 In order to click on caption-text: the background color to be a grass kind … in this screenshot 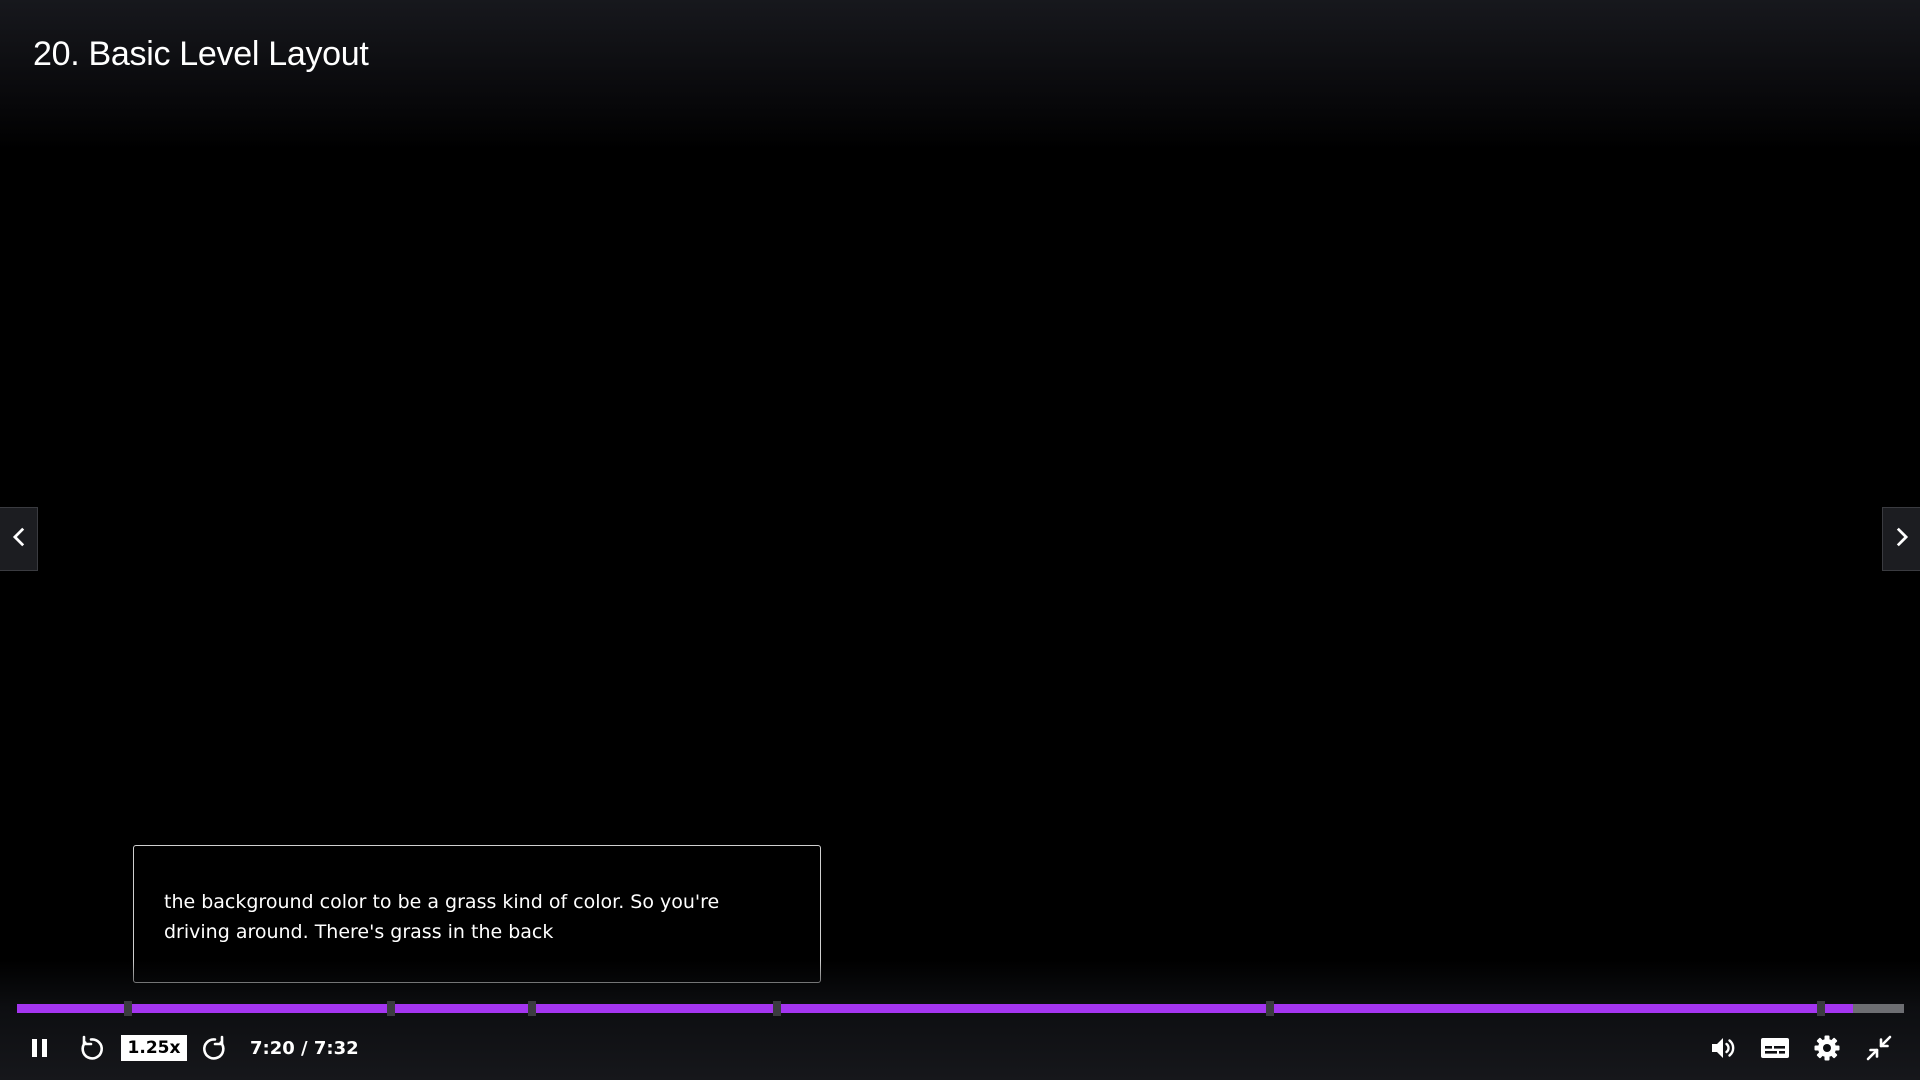, I will do `click(442, 917)`.